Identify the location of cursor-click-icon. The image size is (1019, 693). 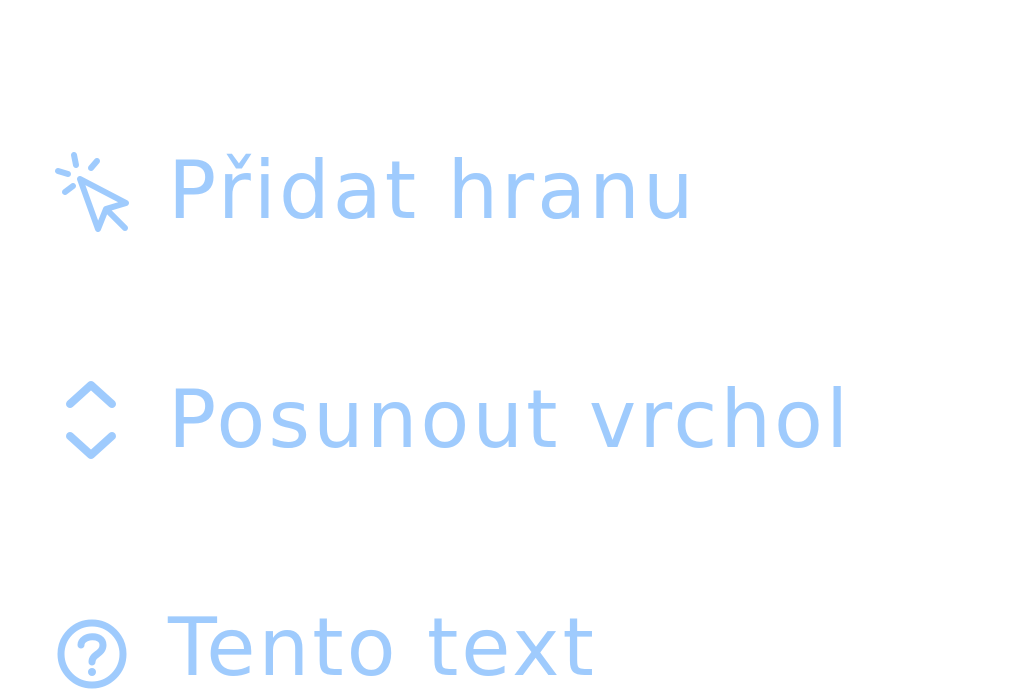
(92, 191).